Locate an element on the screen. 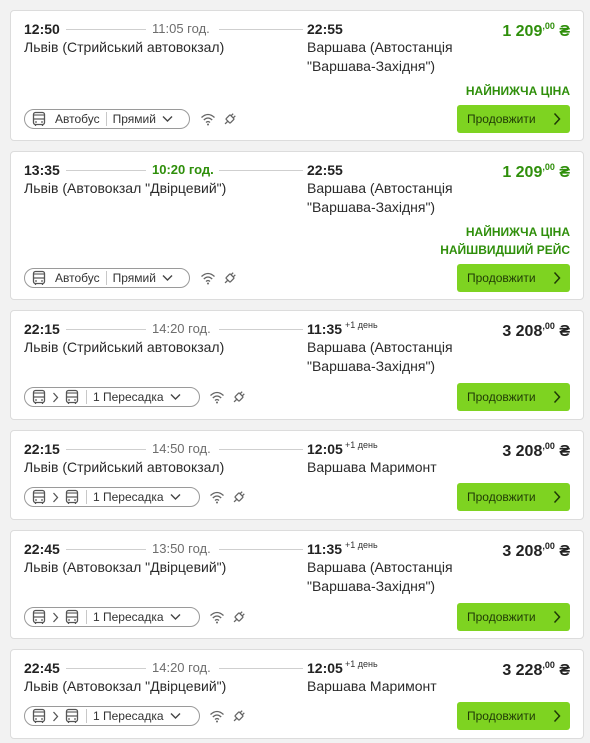 This screenshot has height=743, width=590. ticket-price: 3 228,00 ₴ is located at coordinates (536, 670).